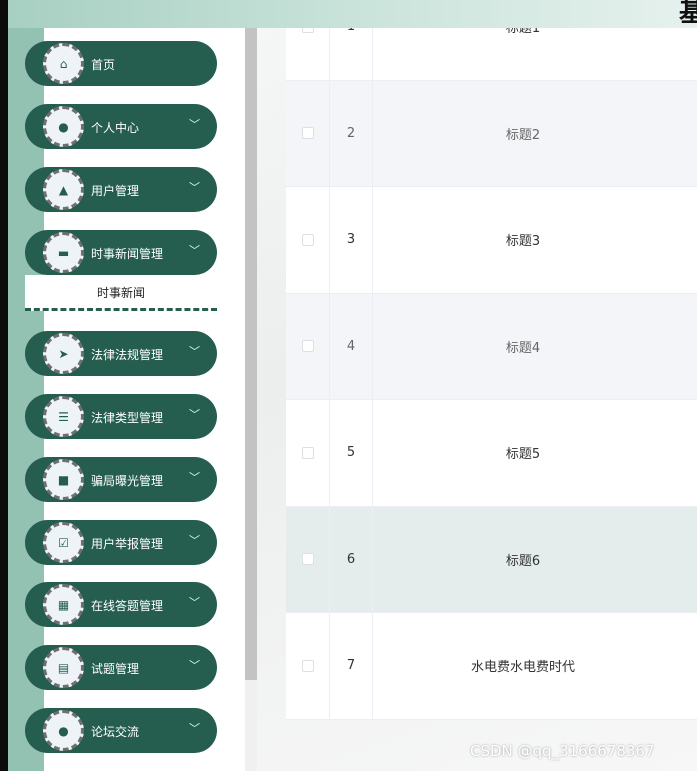  What do you see at coordinates (63, 604) in the screenshot?
I see `grid-icon: ▦` at bounding box center [63, 604].